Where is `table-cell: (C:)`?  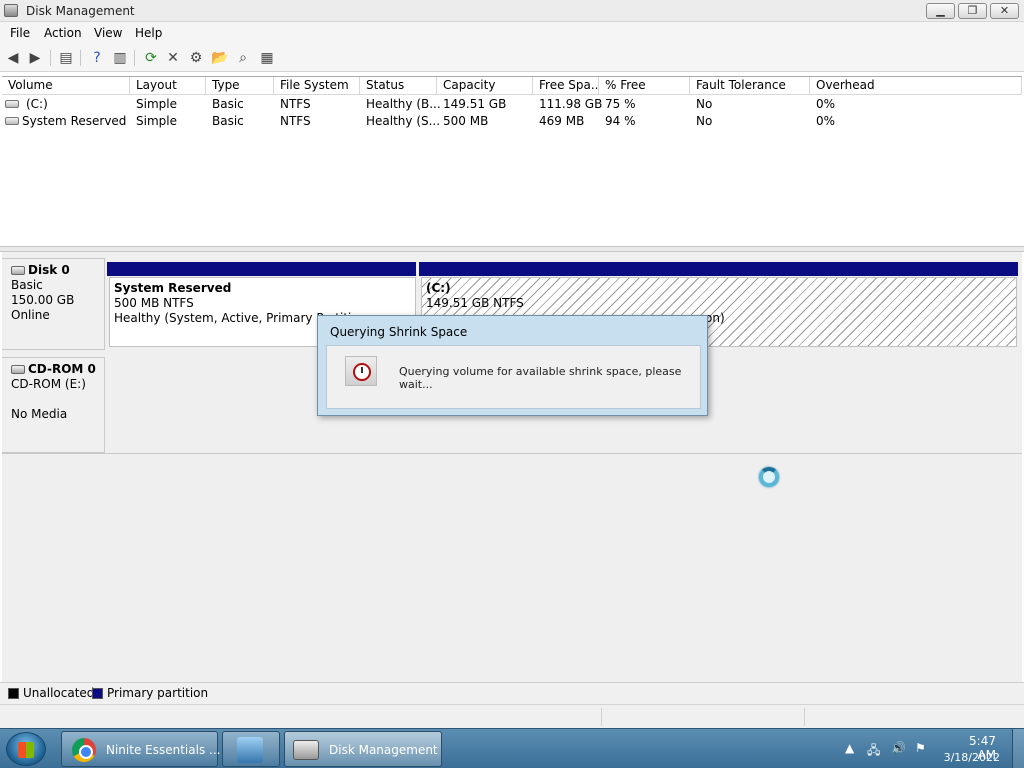 table-cell: (C:) is located at coordinates (37, 104).